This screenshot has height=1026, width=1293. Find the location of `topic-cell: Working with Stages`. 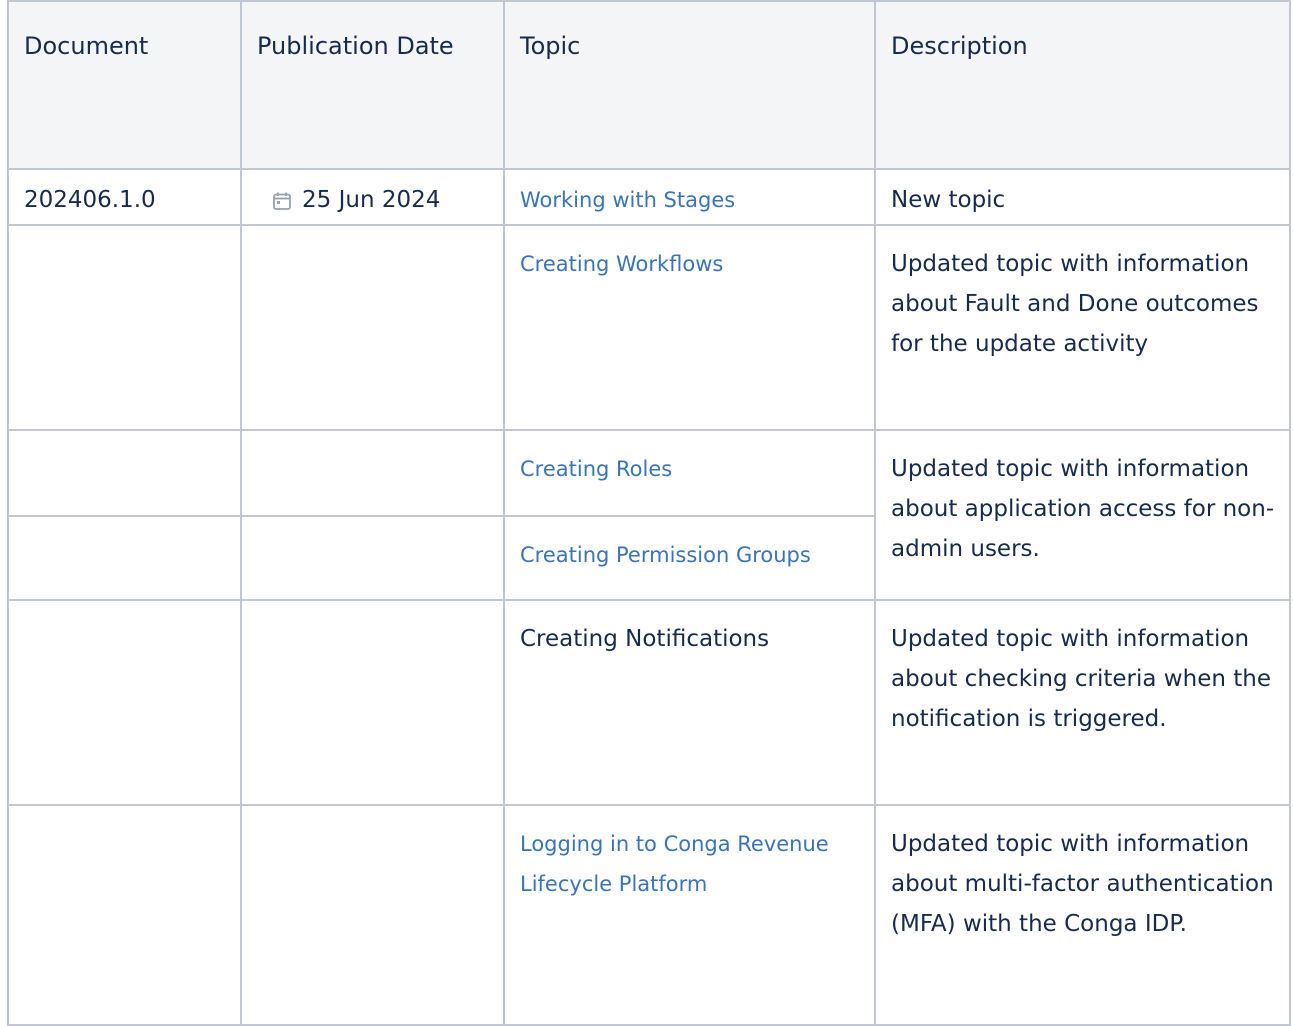

topic-cell: Working with Stages is located at coordinates (689, 197).